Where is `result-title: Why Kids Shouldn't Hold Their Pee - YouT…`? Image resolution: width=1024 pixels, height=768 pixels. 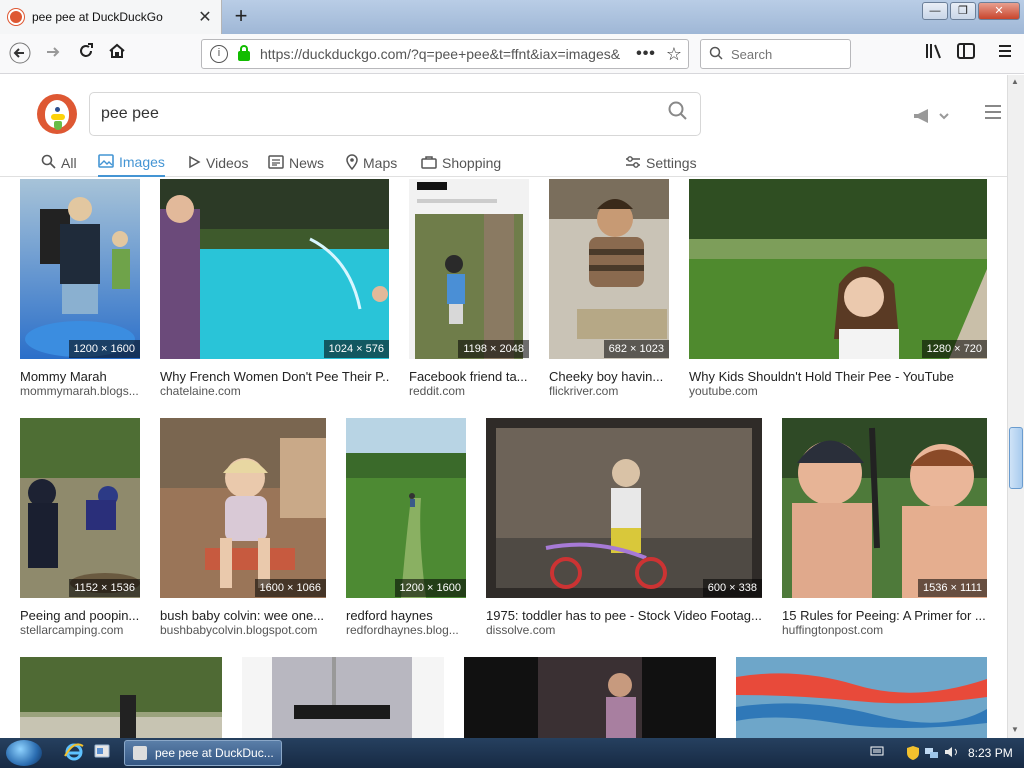 result-title: Why Kids Shouldn't Hold Their Pee - YouT… is located at coordinates (838, 376).